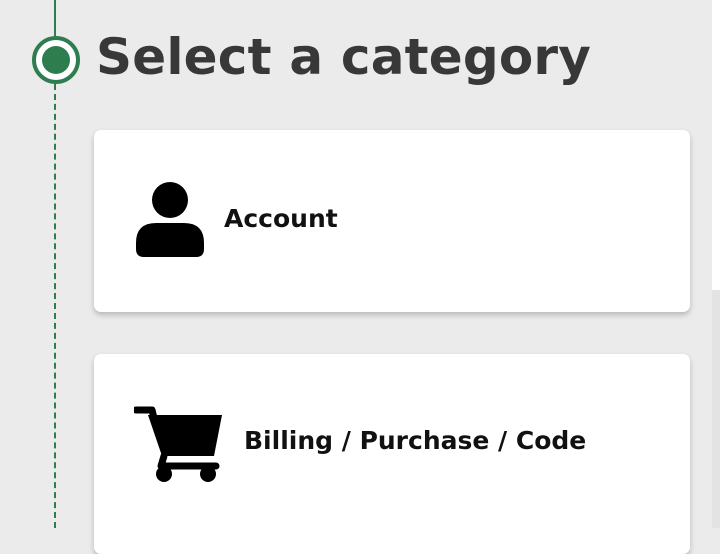  What do you see at coordinates (178, 444) in the screenshot?
I see `shopping-cart-icon` at bounding box center [178, 444].